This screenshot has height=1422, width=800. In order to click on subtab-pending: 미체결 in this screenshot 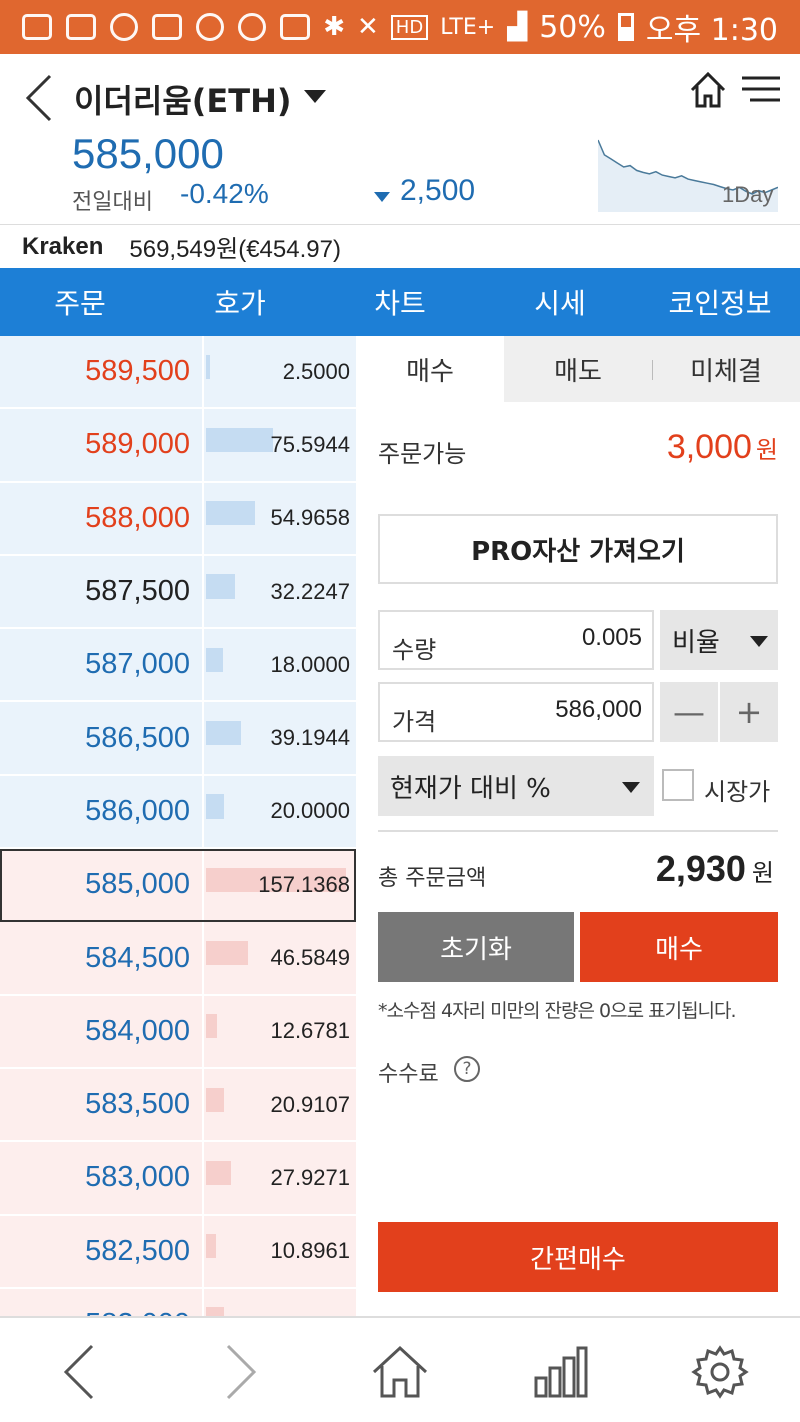, I will do `click(726, 369)`.